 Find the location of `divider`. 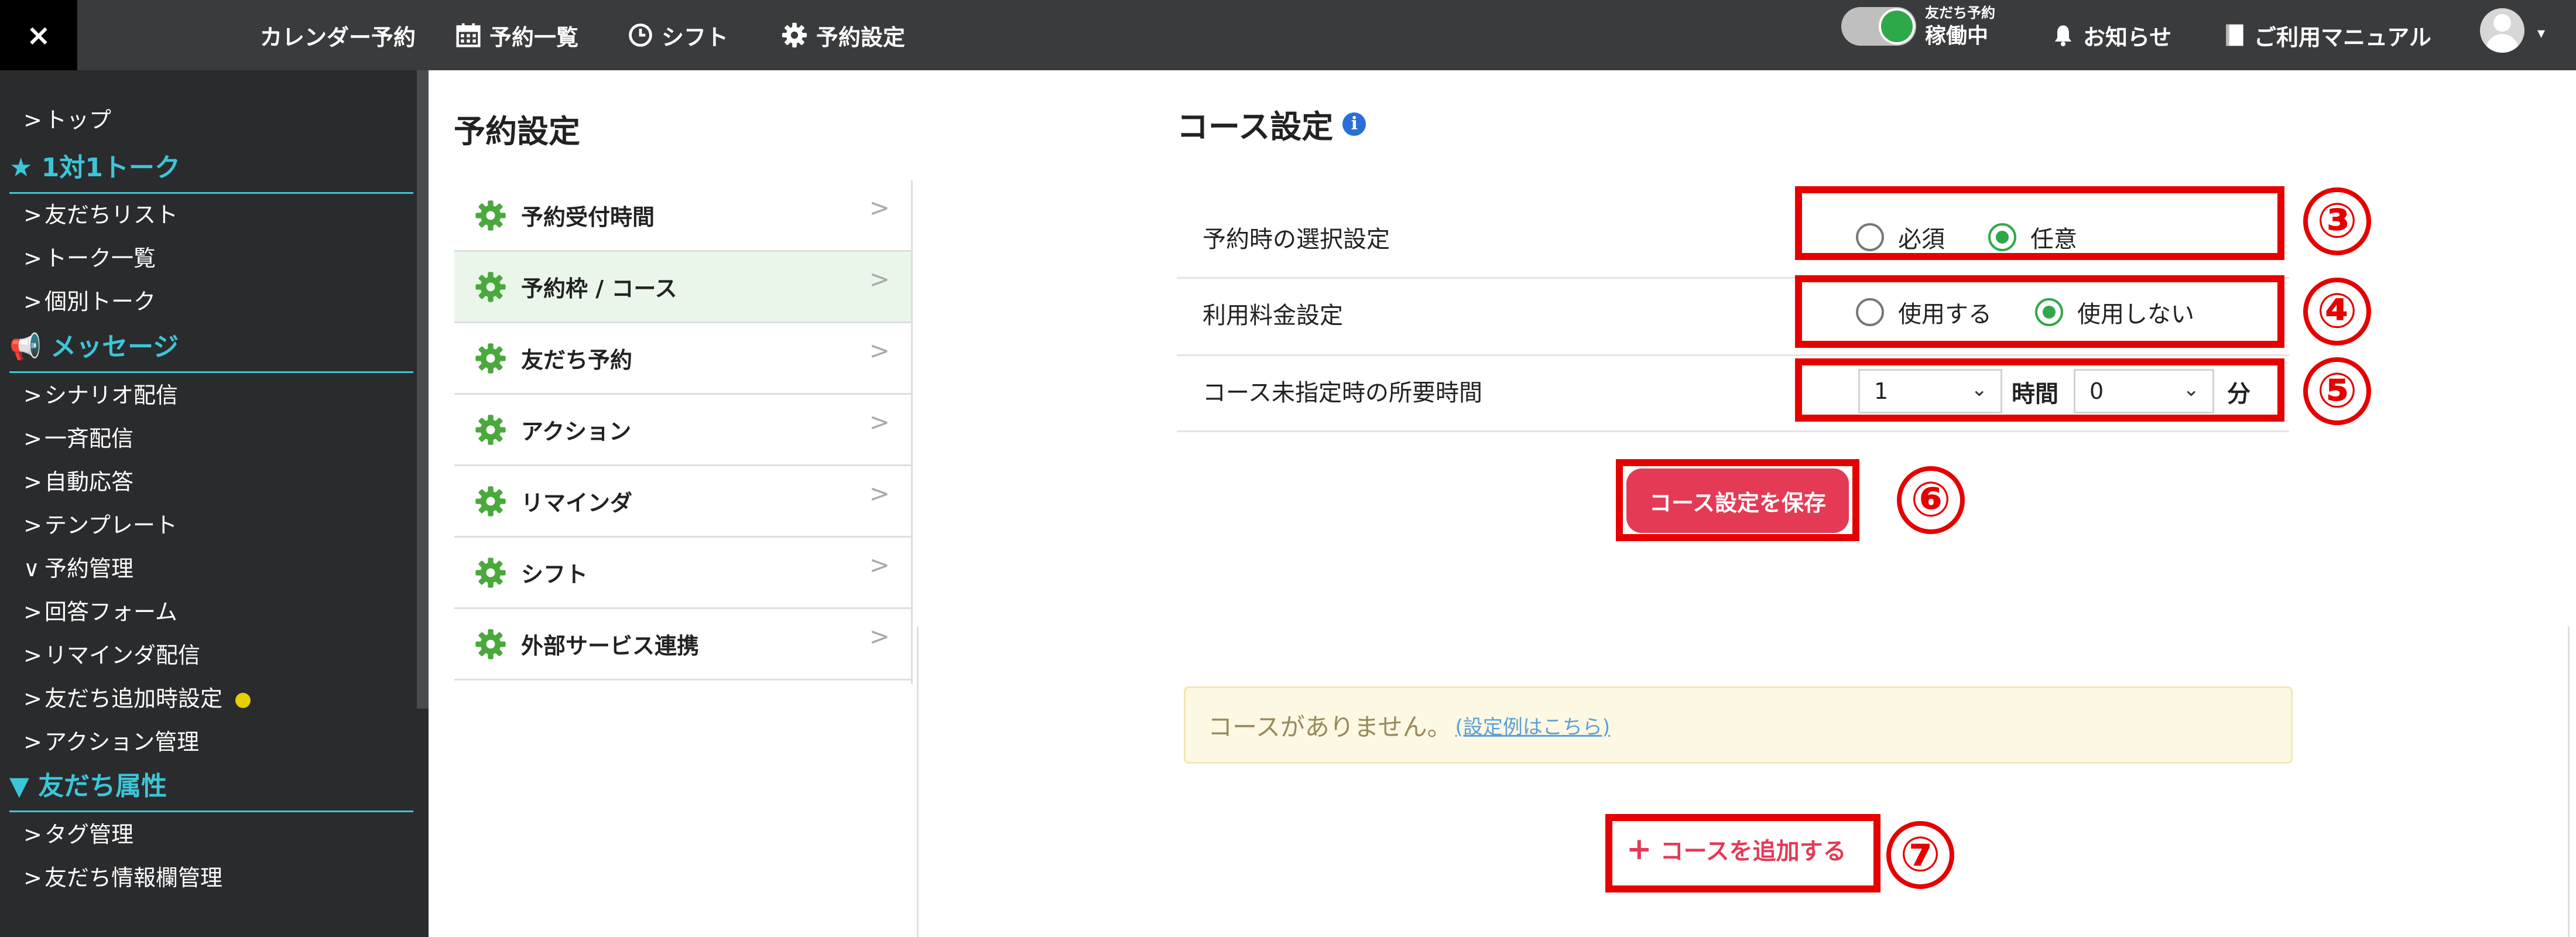

divider is located at coordinates (2569, 782).